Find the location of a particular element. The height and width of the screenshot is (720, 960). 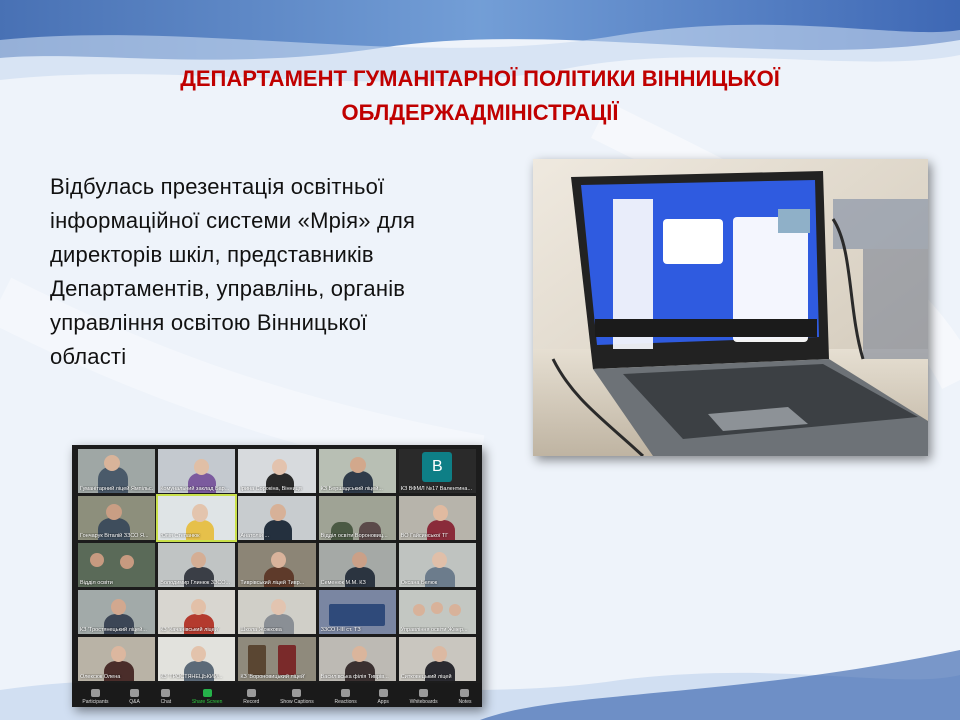

notes-button: Notes is located at coordinates (465, 697).